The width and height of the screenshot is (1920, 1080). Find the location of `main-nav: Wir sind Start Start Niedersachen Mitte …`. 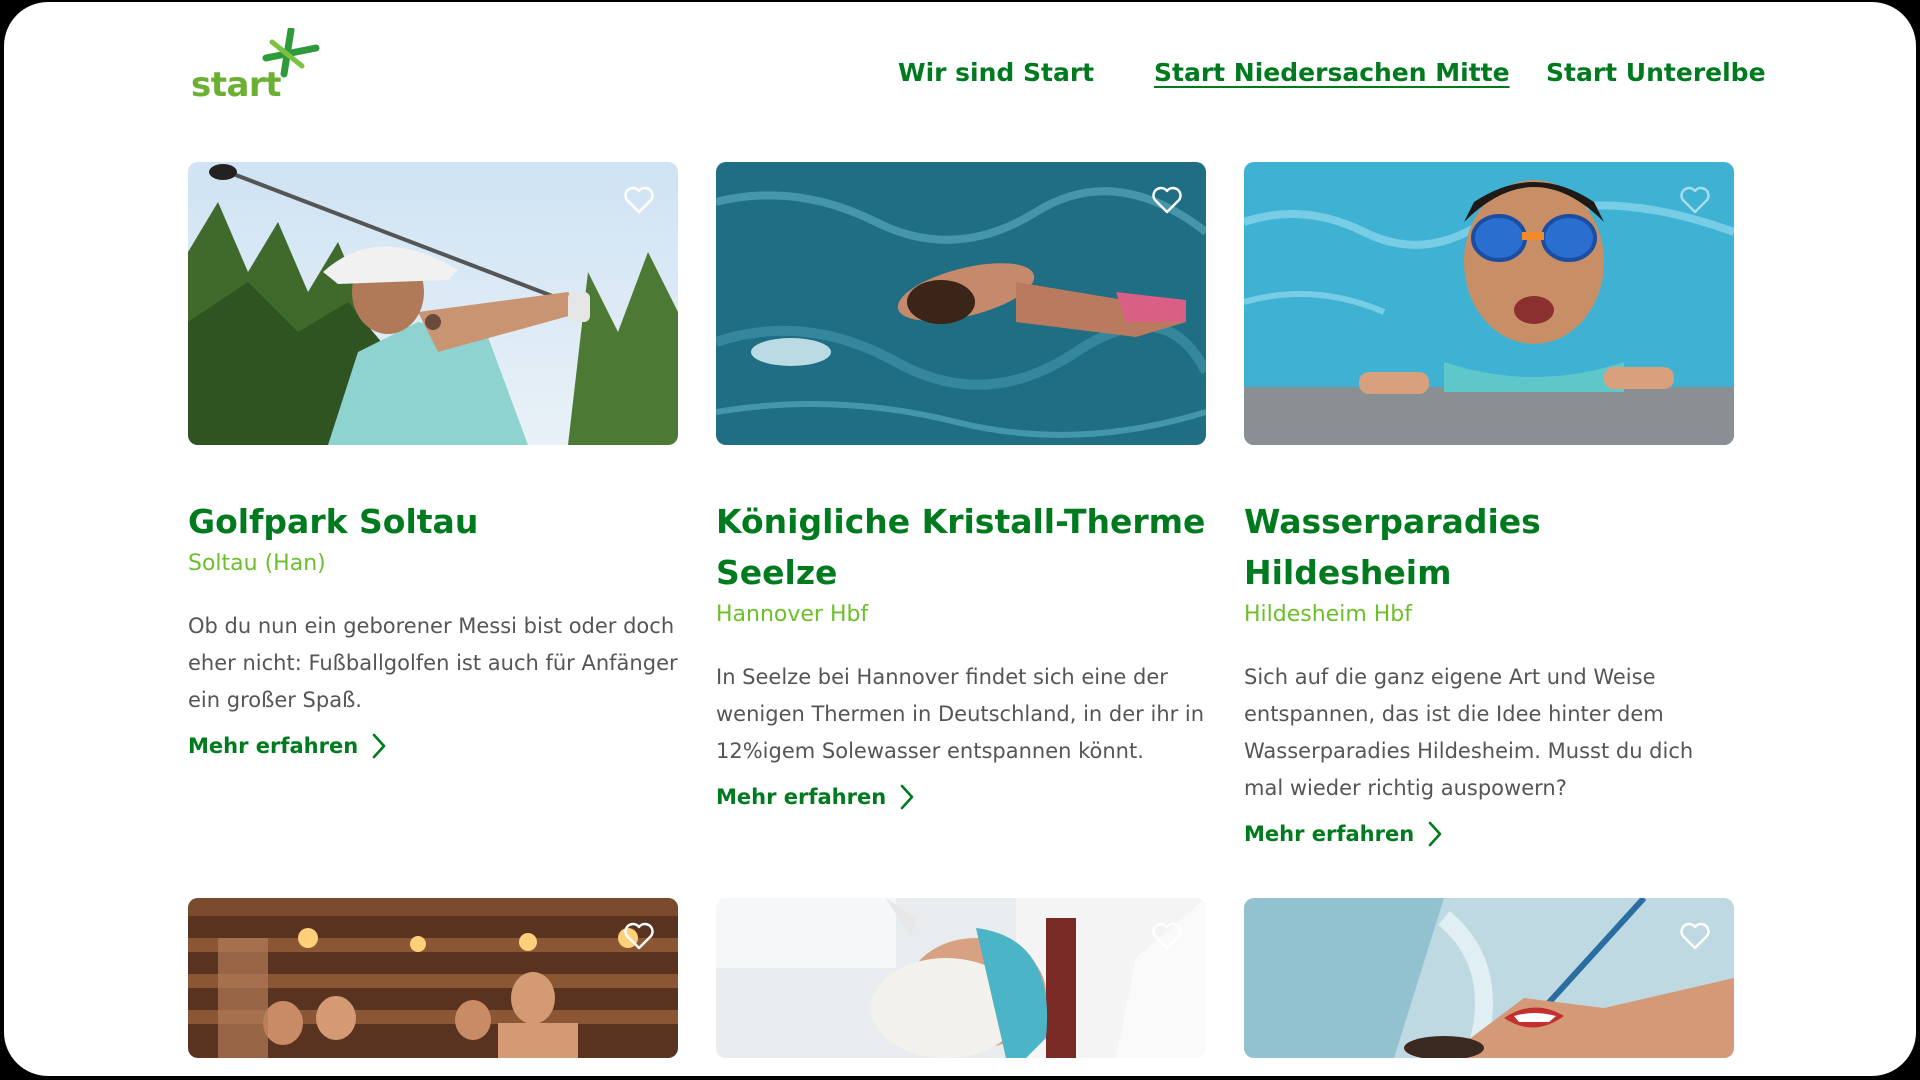

main-nav: Wir sind Start Start Niedersachen Mitte … is located at coordinates (960, 78).